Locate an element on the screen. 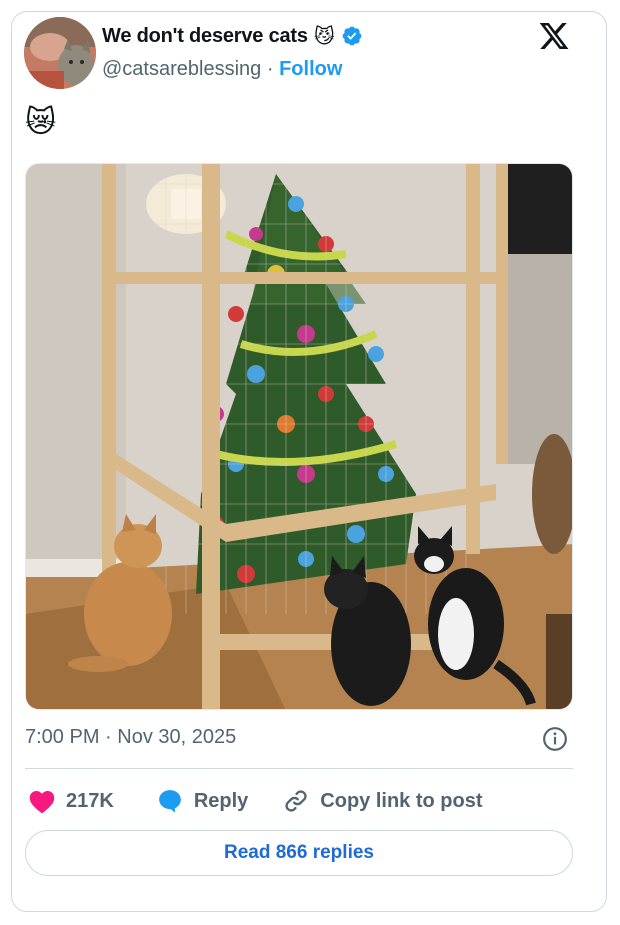 Image resolution: width=620 pixels, height=925 pixels. info-icon is located at coordinates (555, 739).